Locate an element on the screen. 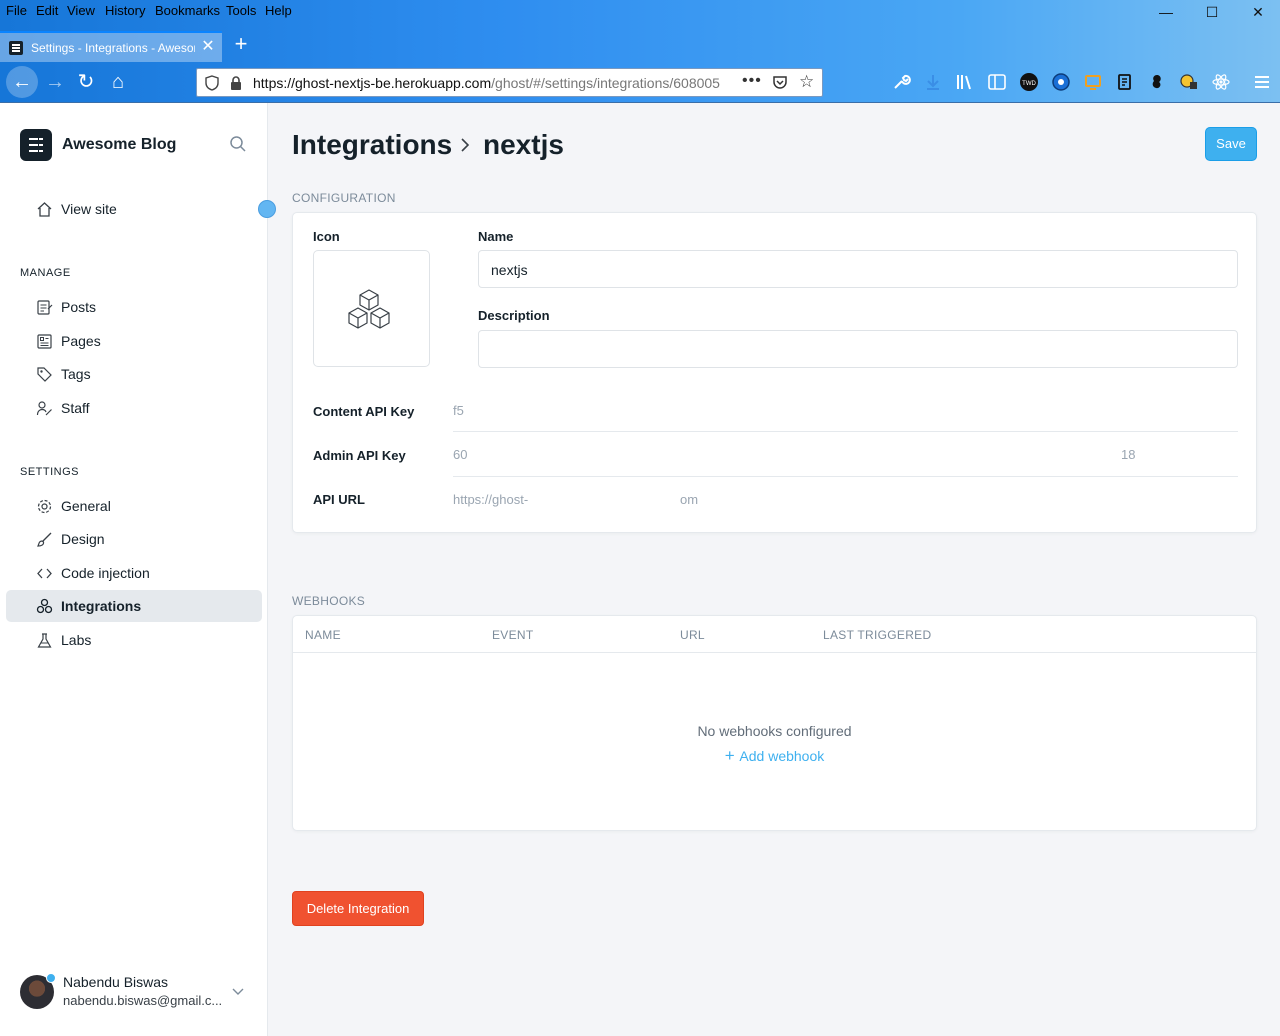  nav-integrations: Integrations is located at coordinates (134, 606).